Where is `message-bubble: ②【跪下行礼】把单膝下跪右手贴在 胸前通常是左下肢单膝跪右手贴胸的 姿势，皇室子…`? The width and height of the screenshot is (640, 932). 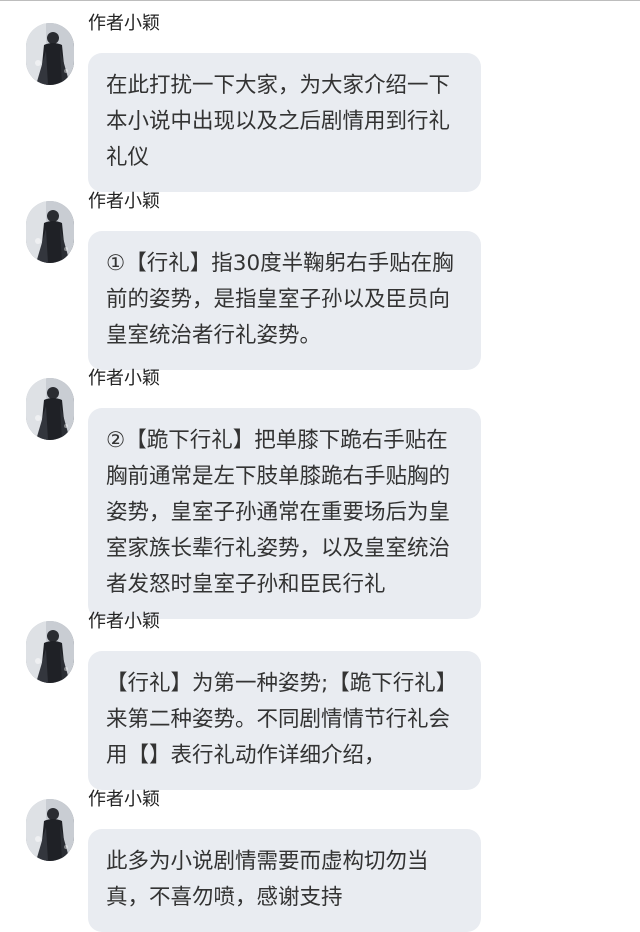 message-bubble: ②【跪下行礼】把单膝下跪右手贴在 胸前通常是左下肢单膝跪右手贴胸的 姿势，皇室子… is located at coordinates (284, 513).